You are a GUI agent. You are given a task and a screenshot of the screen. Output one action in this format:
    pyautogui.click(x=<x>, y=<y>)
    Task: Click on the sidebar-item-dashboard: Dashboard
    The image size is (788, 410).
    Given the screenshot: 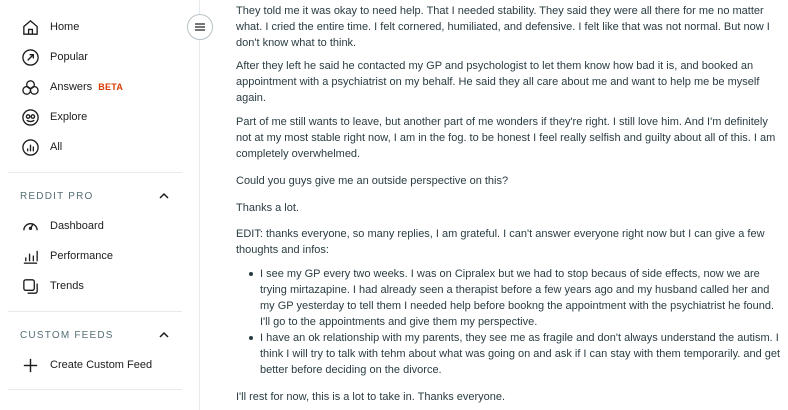 What is the action you would take?
    pyautogui.click(x=62, y=226)
    